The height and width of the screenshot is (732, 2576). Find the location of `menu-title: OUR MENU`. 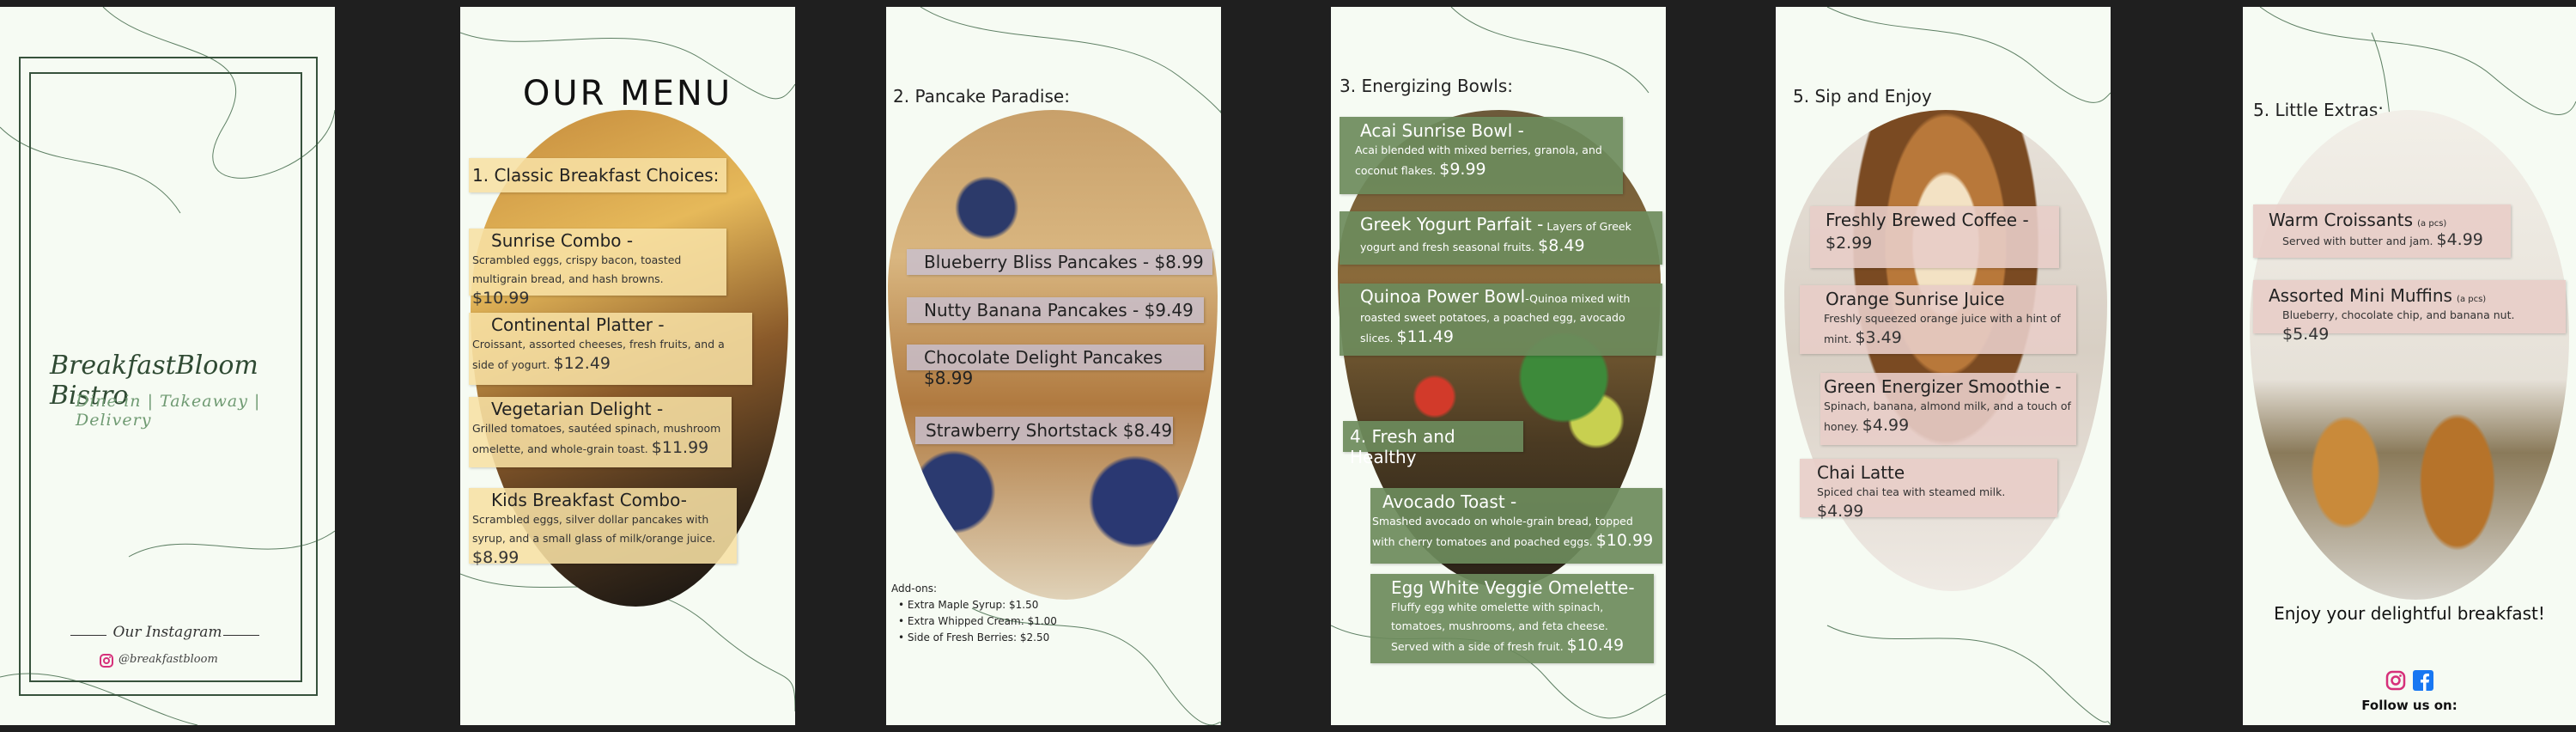

menu-title: OUR MENU is located at coordinates (627, 93).